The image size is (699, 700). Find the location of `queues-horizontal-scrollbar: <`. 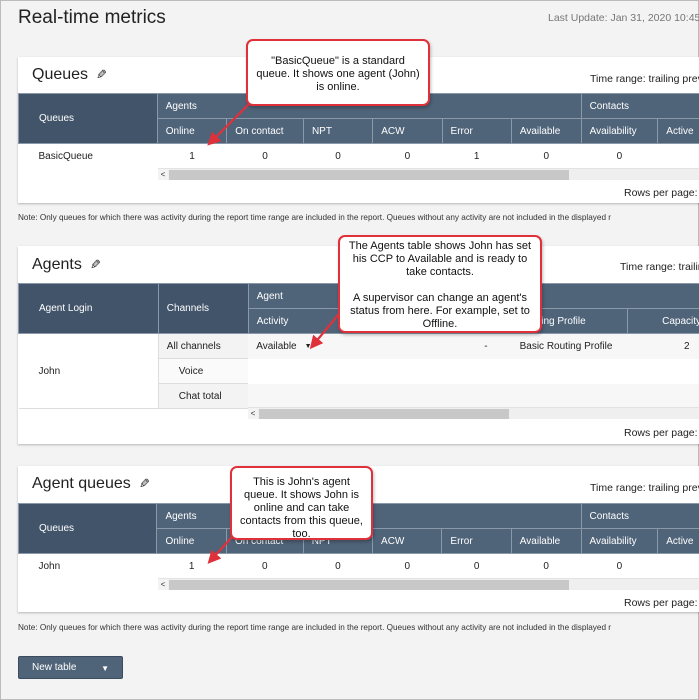

queues-horizontal-scrollbar: < is located at coordinates (428, 174).